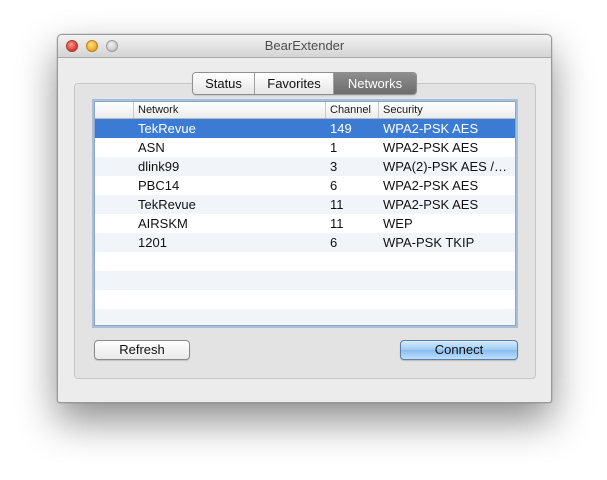  Describe the element at coordinates (305, 110) in the screenshot. I see `table-header: Network Channel Security` at that location.